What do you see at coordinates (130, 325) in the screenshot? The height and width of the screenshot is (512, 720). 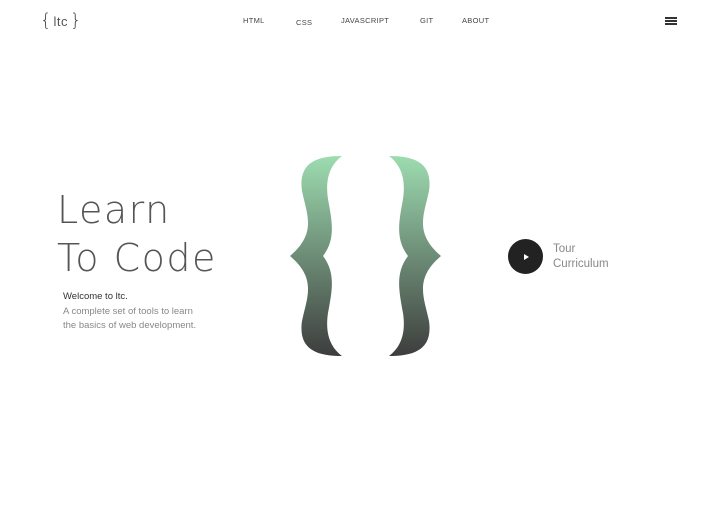 I see `description-line-2: the basics of web development.` at bounding box center [130, 325].